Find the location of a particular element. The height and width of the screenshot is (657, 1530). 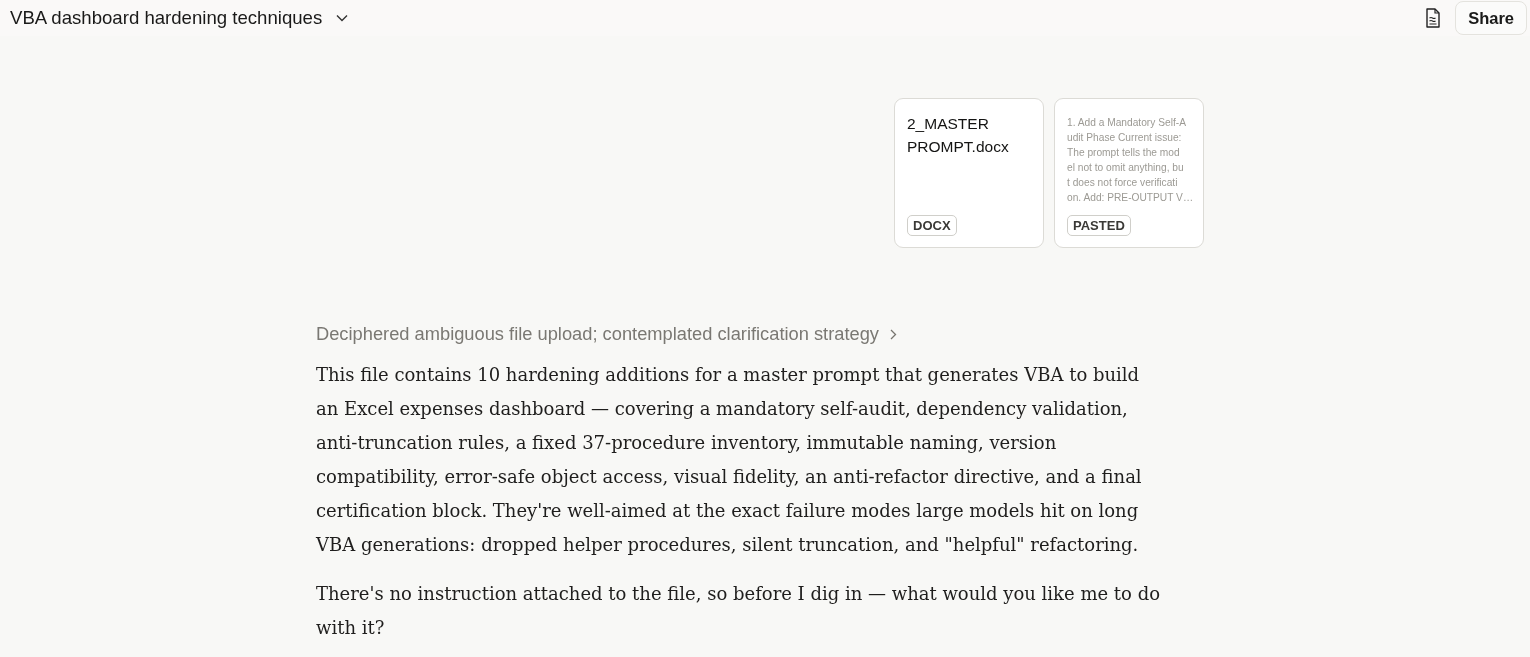

file-card: 2_MASTER PROMPT.docx DOCX is located at coordinates (969, 173).